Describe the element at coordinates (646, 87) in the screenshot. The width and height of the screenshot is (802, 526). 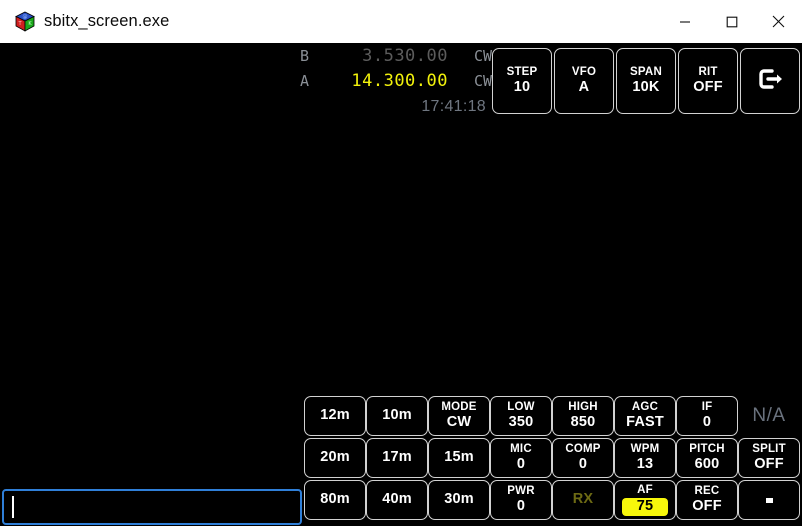
I see `span-value: 10K` at that location.